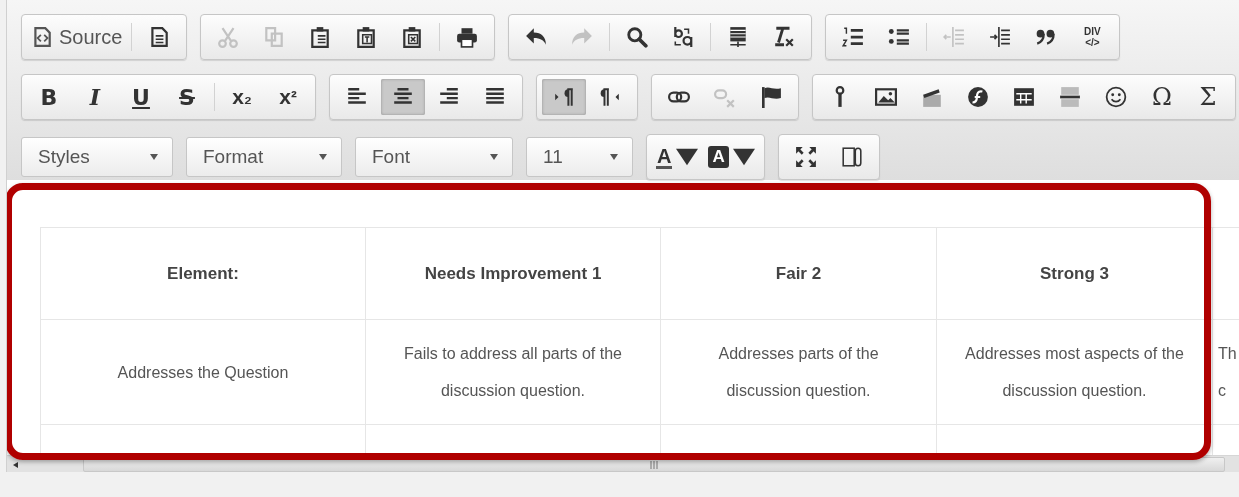 This screenshot has width=1239, height=497. What do you see at coordinates (1092, 37) in the screenshot?
I see `div-container-button: DIV </>` at bounding box center [1092, 37].